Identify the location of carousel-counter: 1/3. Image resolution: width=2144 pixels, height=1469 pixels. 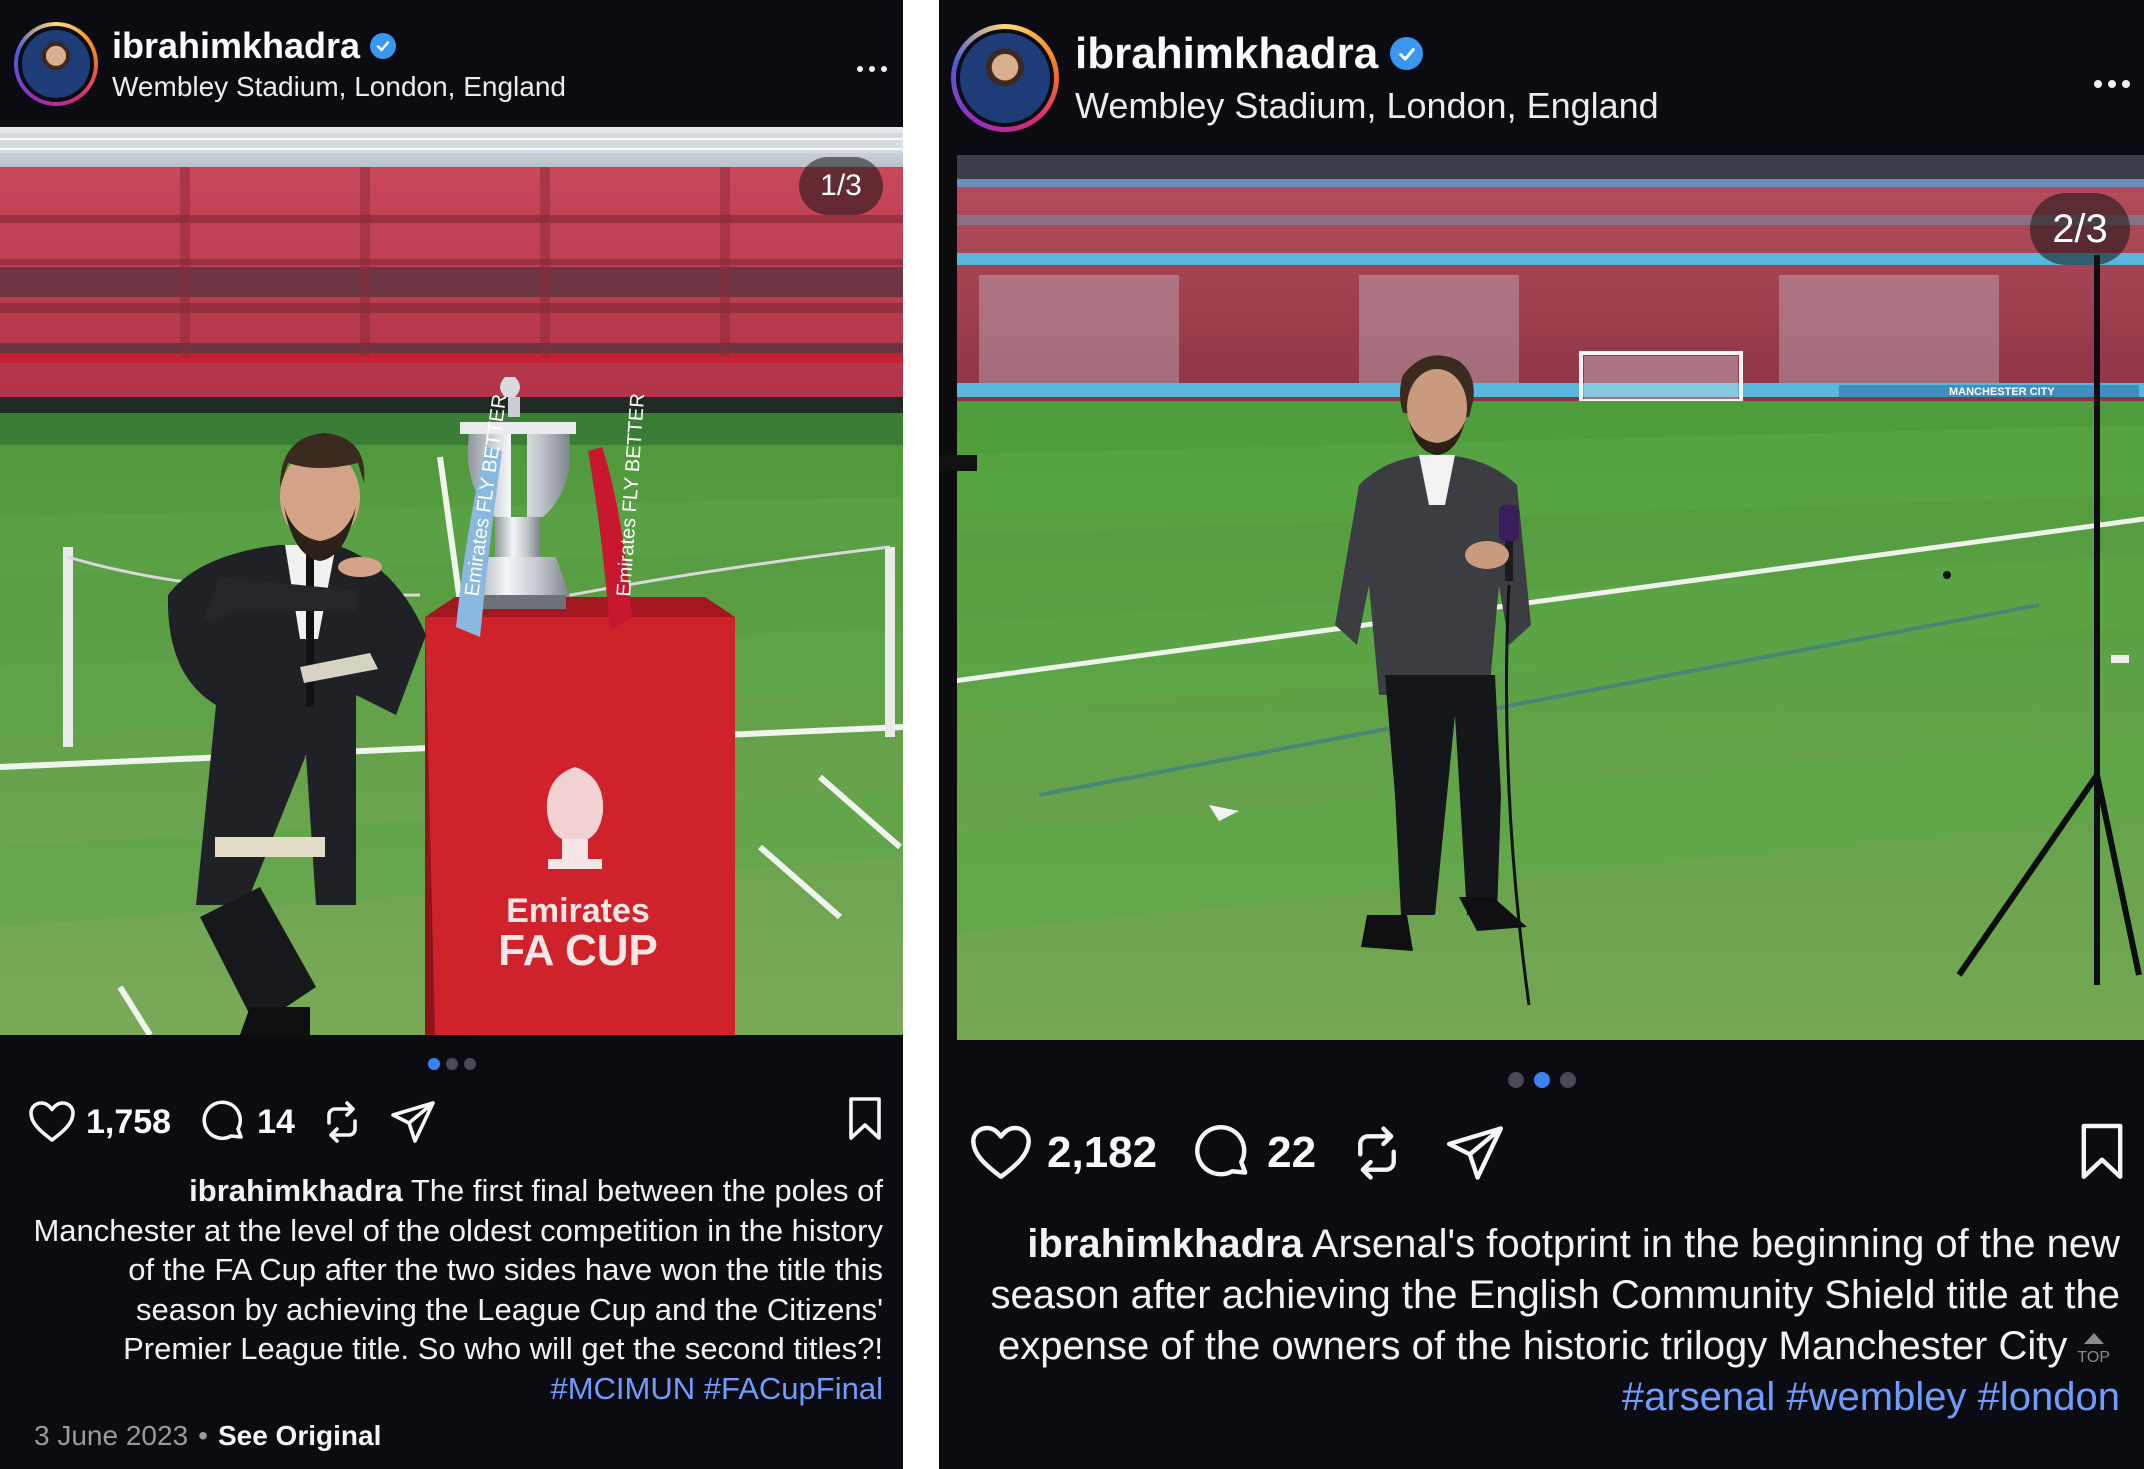
(841, 186).